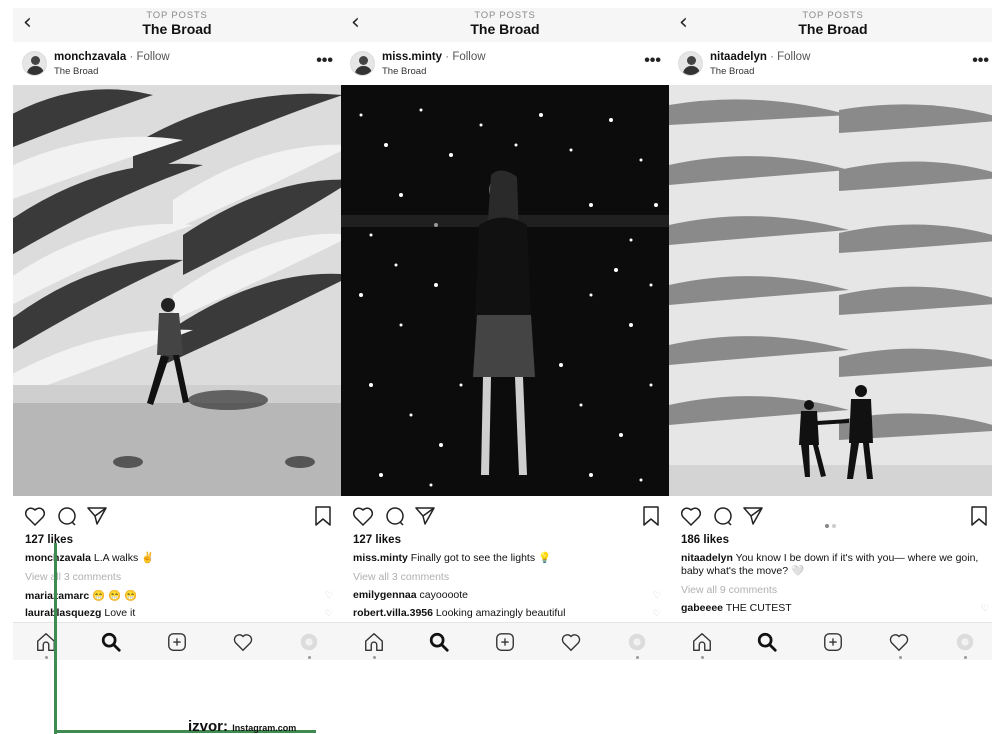 This screenshot has width=992, height=734. What do you see at coordinates (505, 66) in the screenshot?
I see `post-header: miss.minty · Follow The Broad •••` at bounding box center [505, 66].